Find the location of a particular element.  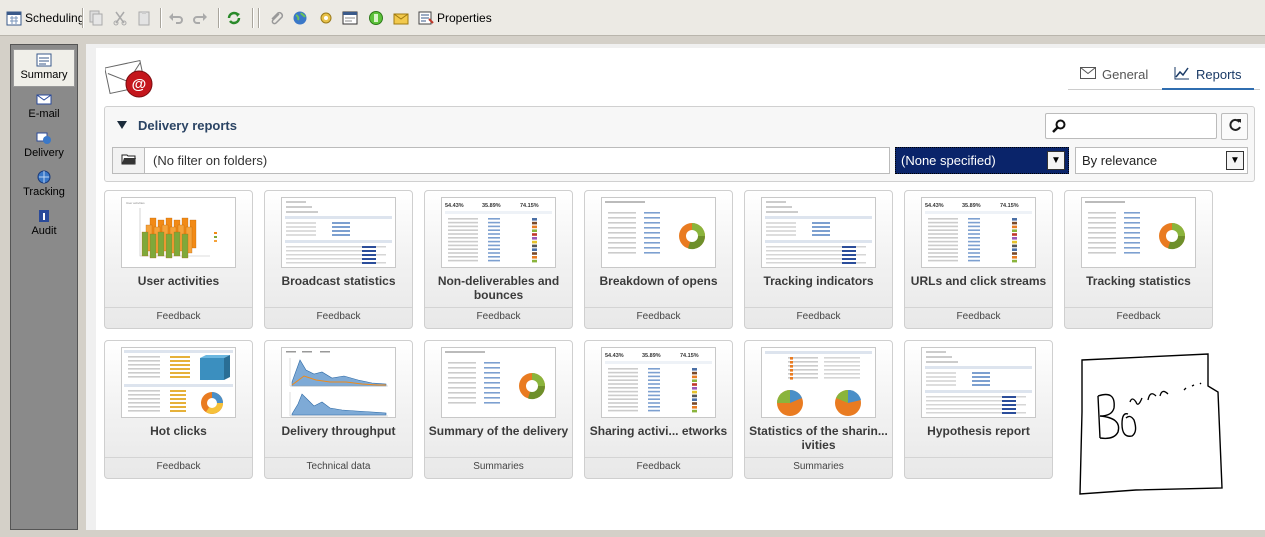

search-icon is located at coordinates (1059, 127).